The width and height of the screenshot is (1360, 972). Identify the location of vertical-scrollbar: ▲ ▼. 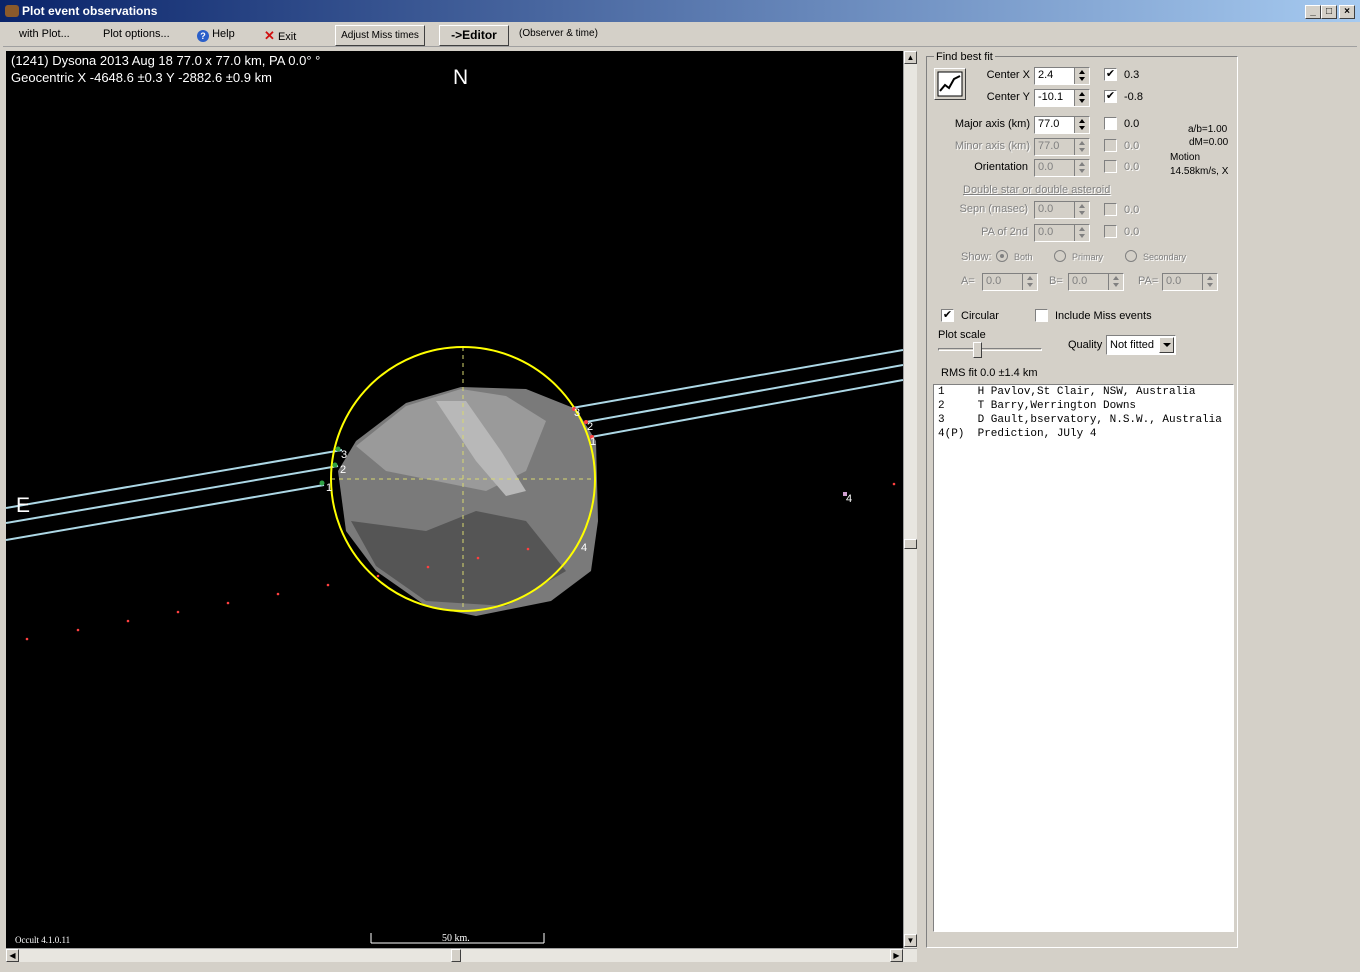
(910, 499).